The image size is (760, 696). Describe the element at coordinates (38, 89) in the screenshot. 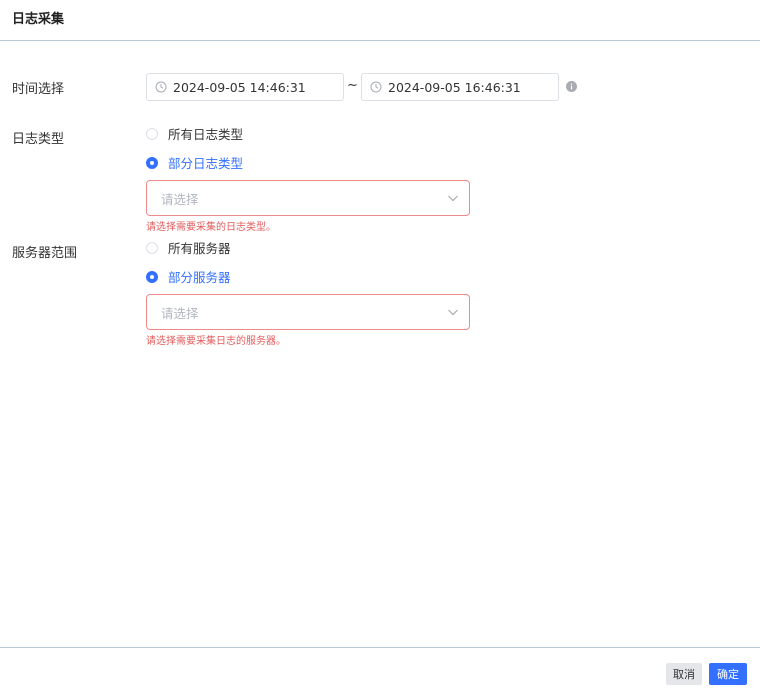

I see `time-label: 时间选择` at that location.